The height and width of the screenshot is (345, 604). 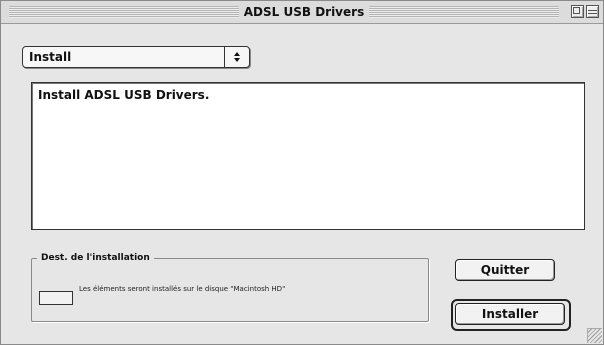 I want to click on title-bar-stripes-left, so click(x=124, y=12).